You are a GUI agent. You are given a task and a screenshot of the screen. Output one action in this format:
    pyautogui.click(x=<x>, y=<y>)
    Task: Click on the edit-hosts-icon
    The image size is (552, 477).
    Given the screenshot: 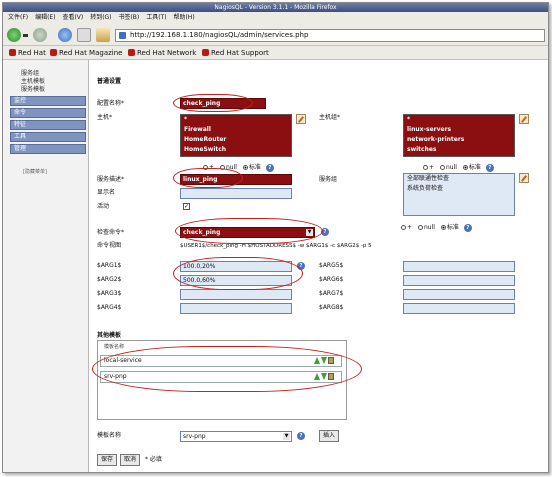 What is the action you would take?
    pyautogui.click(x=301, y=119)
    